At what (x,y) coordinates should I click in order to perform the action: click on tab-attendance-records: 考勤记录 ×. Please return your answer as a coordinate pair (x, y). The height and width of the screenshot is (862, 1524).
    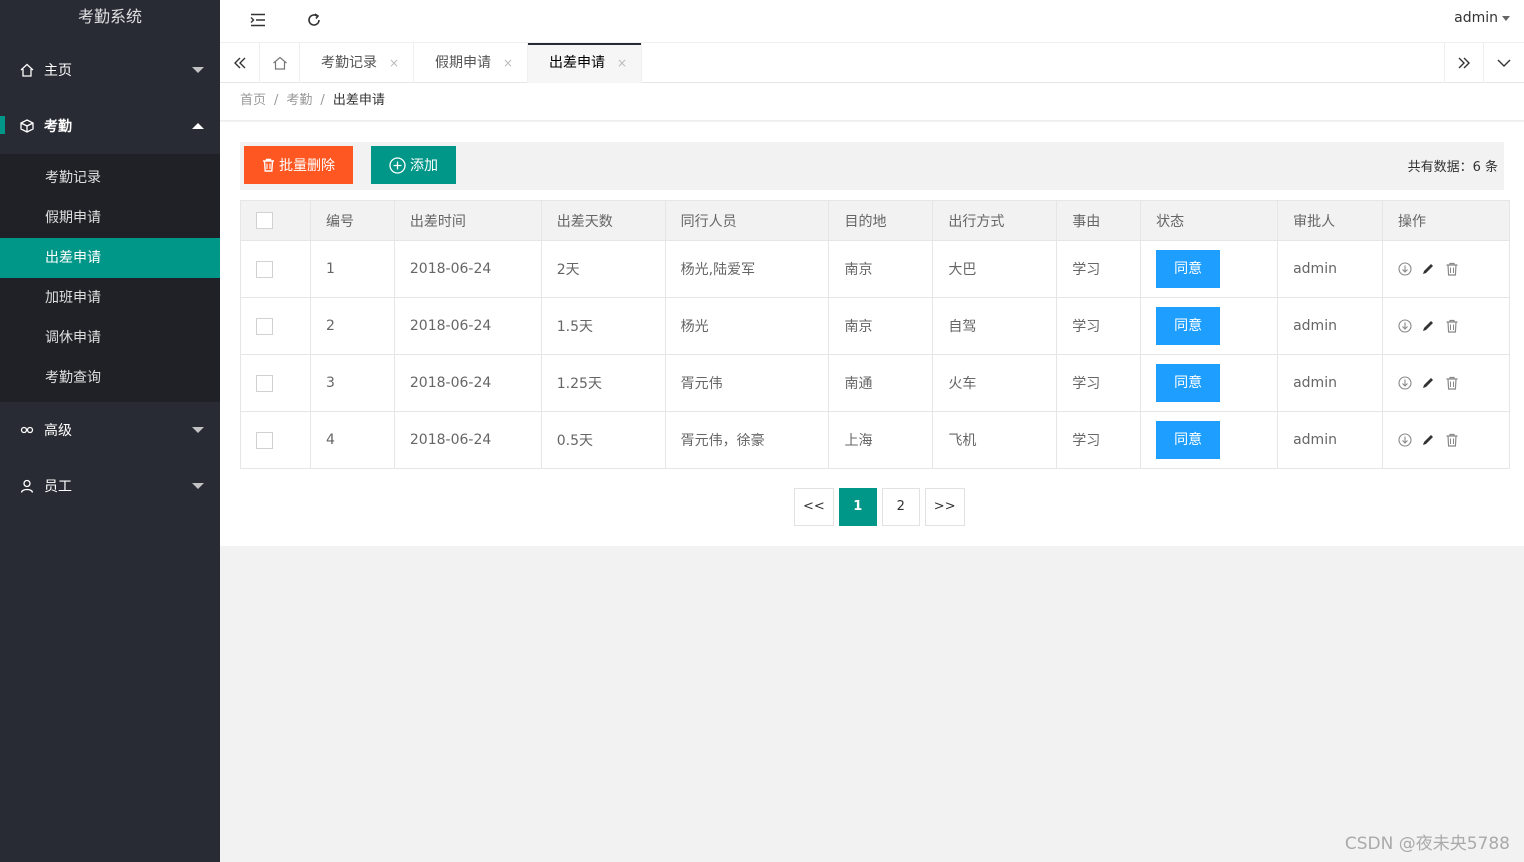
    Looking at the image, I should click on (357, 63).